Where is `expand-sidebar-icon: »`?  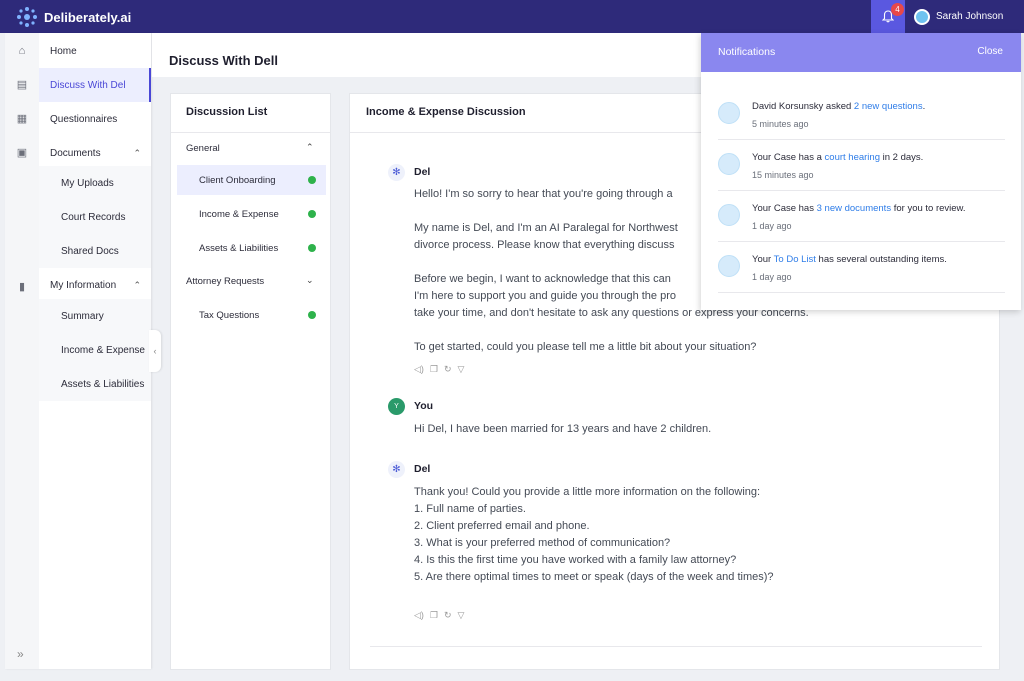
expand-sidebar-icon: » is located at coordinates (20, 654).